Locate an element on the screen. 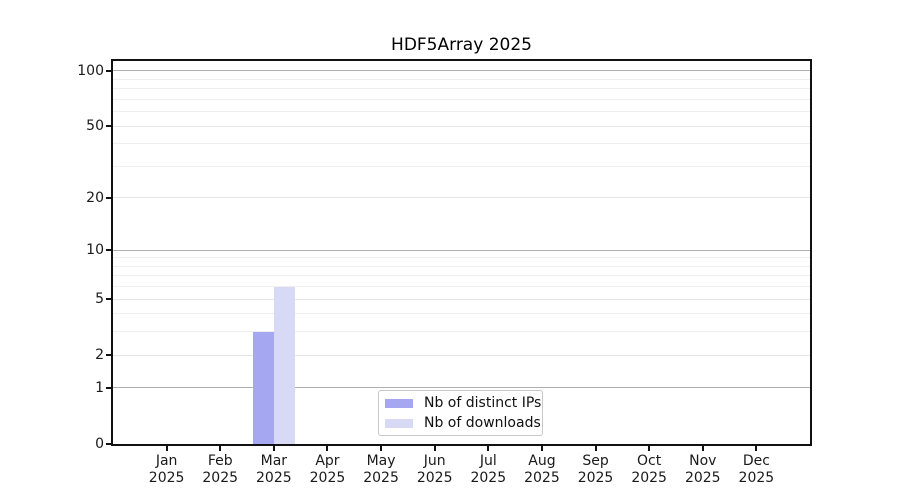 This screenshot has height=500, width=900. legend: Nb of distinct IPs Nb of downloads is located at coordinates (460, 413).